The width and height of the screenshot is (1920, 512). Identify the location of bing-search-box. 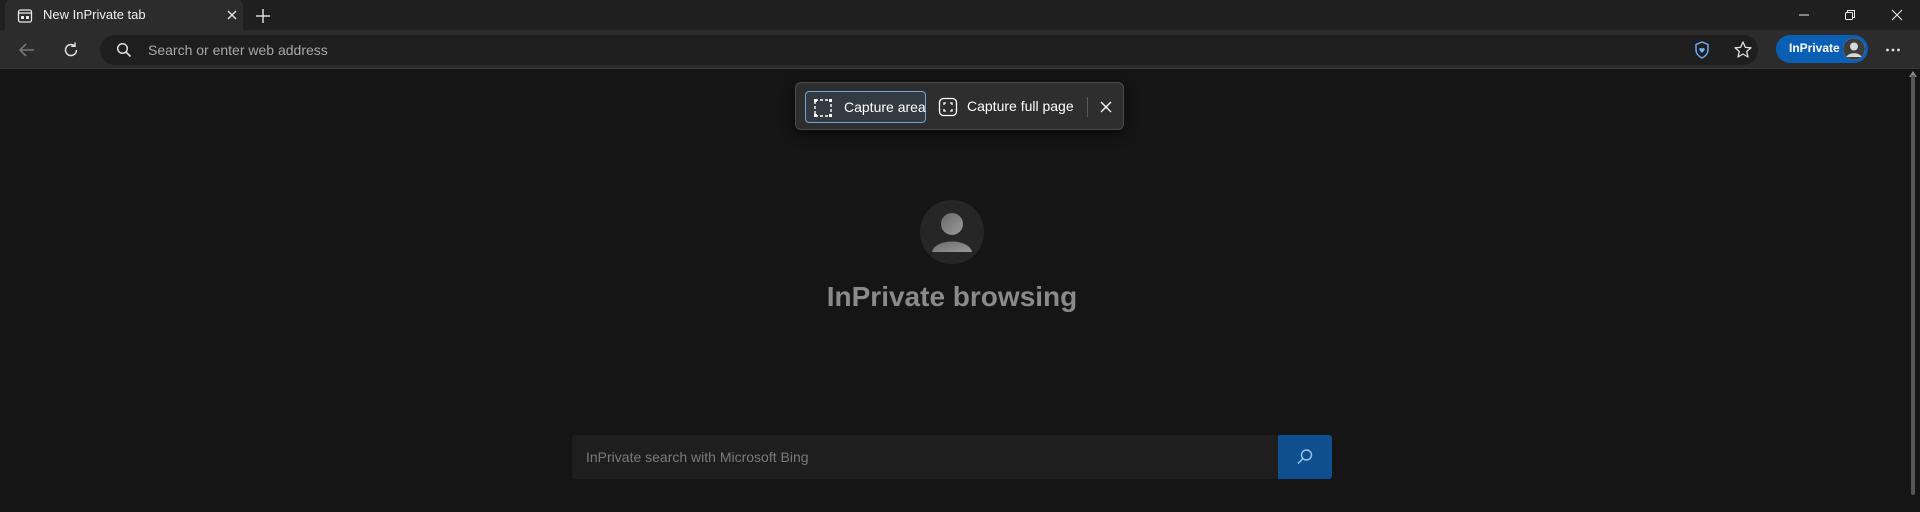
(925, 457).